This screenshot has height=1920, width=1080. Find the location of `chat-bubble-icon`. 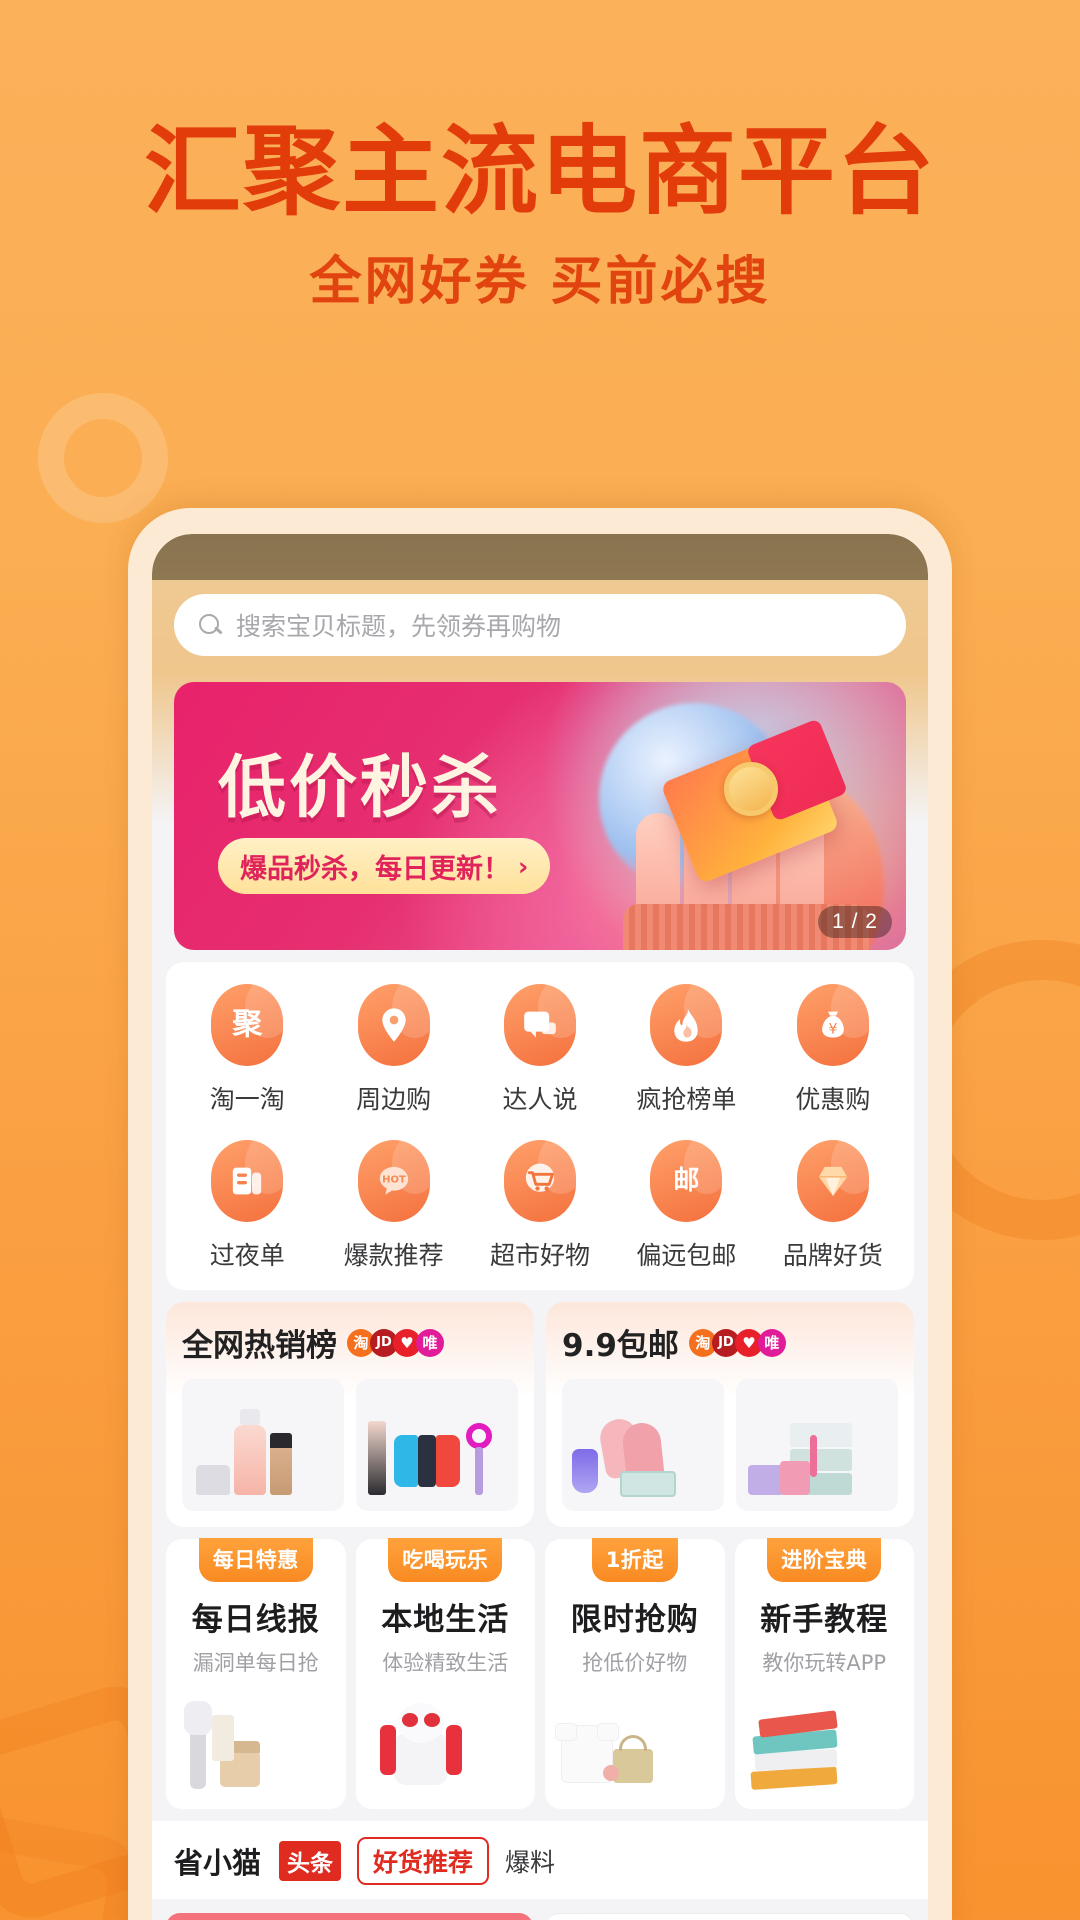

chat-bubble-icon is located at coordinates (540, 1025).